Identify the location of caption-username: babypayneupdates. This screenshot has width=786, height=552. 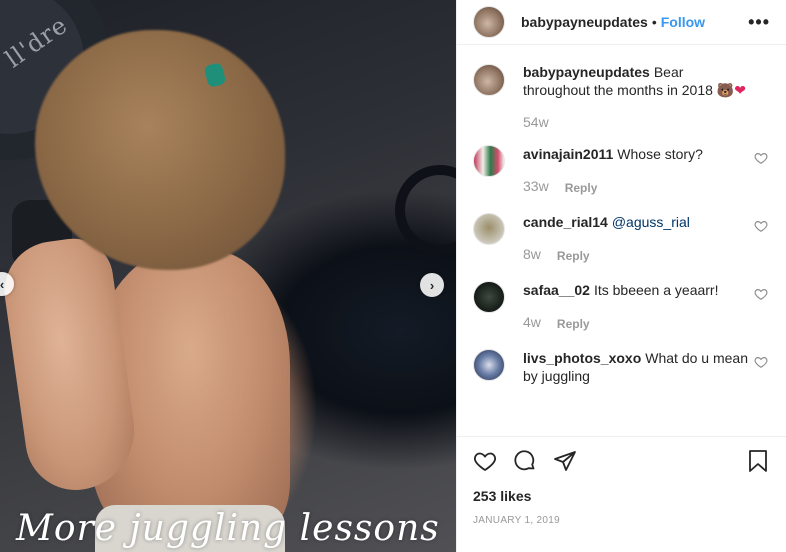
(586, 72).